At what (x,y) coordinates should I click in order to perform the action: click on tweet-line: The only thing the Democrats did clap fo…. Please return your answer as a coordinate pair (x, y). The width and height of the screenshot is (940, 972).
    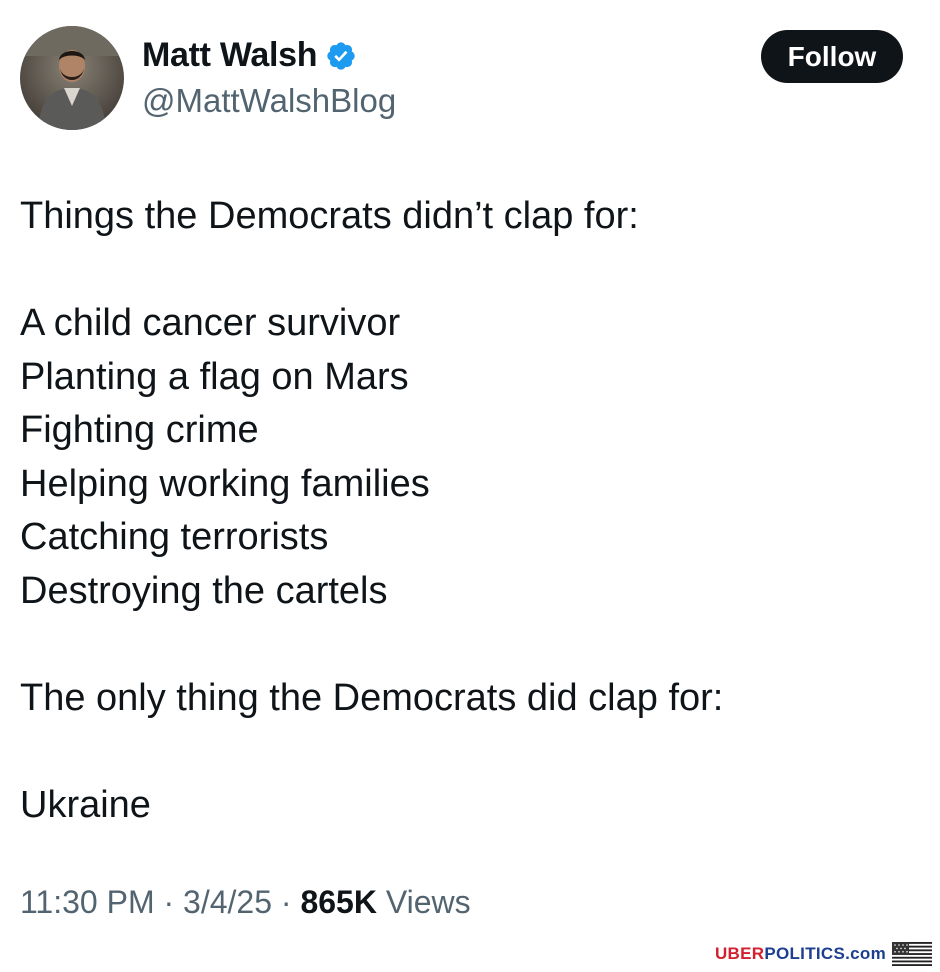
    Looking at the image, I should click on (372, 697).